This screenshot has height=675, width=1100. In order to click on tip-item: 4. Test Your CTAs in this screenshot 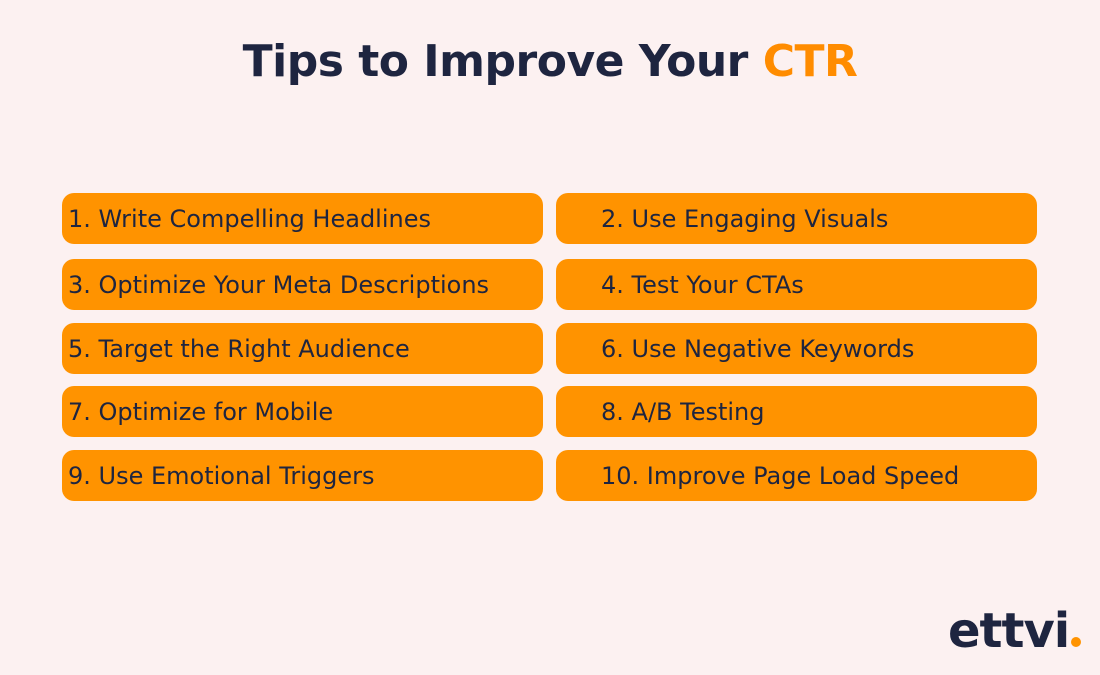, I will do `click(796, 284)`.